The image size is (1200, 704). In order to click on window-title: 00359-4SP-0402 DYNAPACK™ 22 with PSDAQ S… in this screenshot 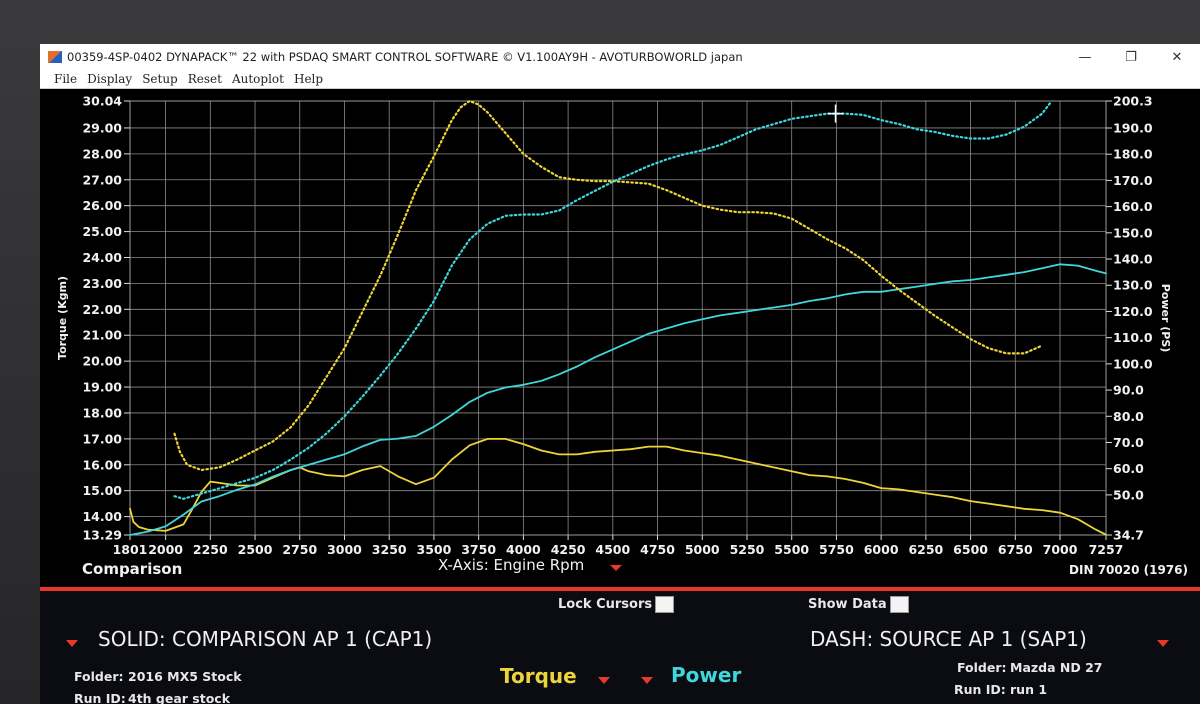, I will do `click(405, 57)`.